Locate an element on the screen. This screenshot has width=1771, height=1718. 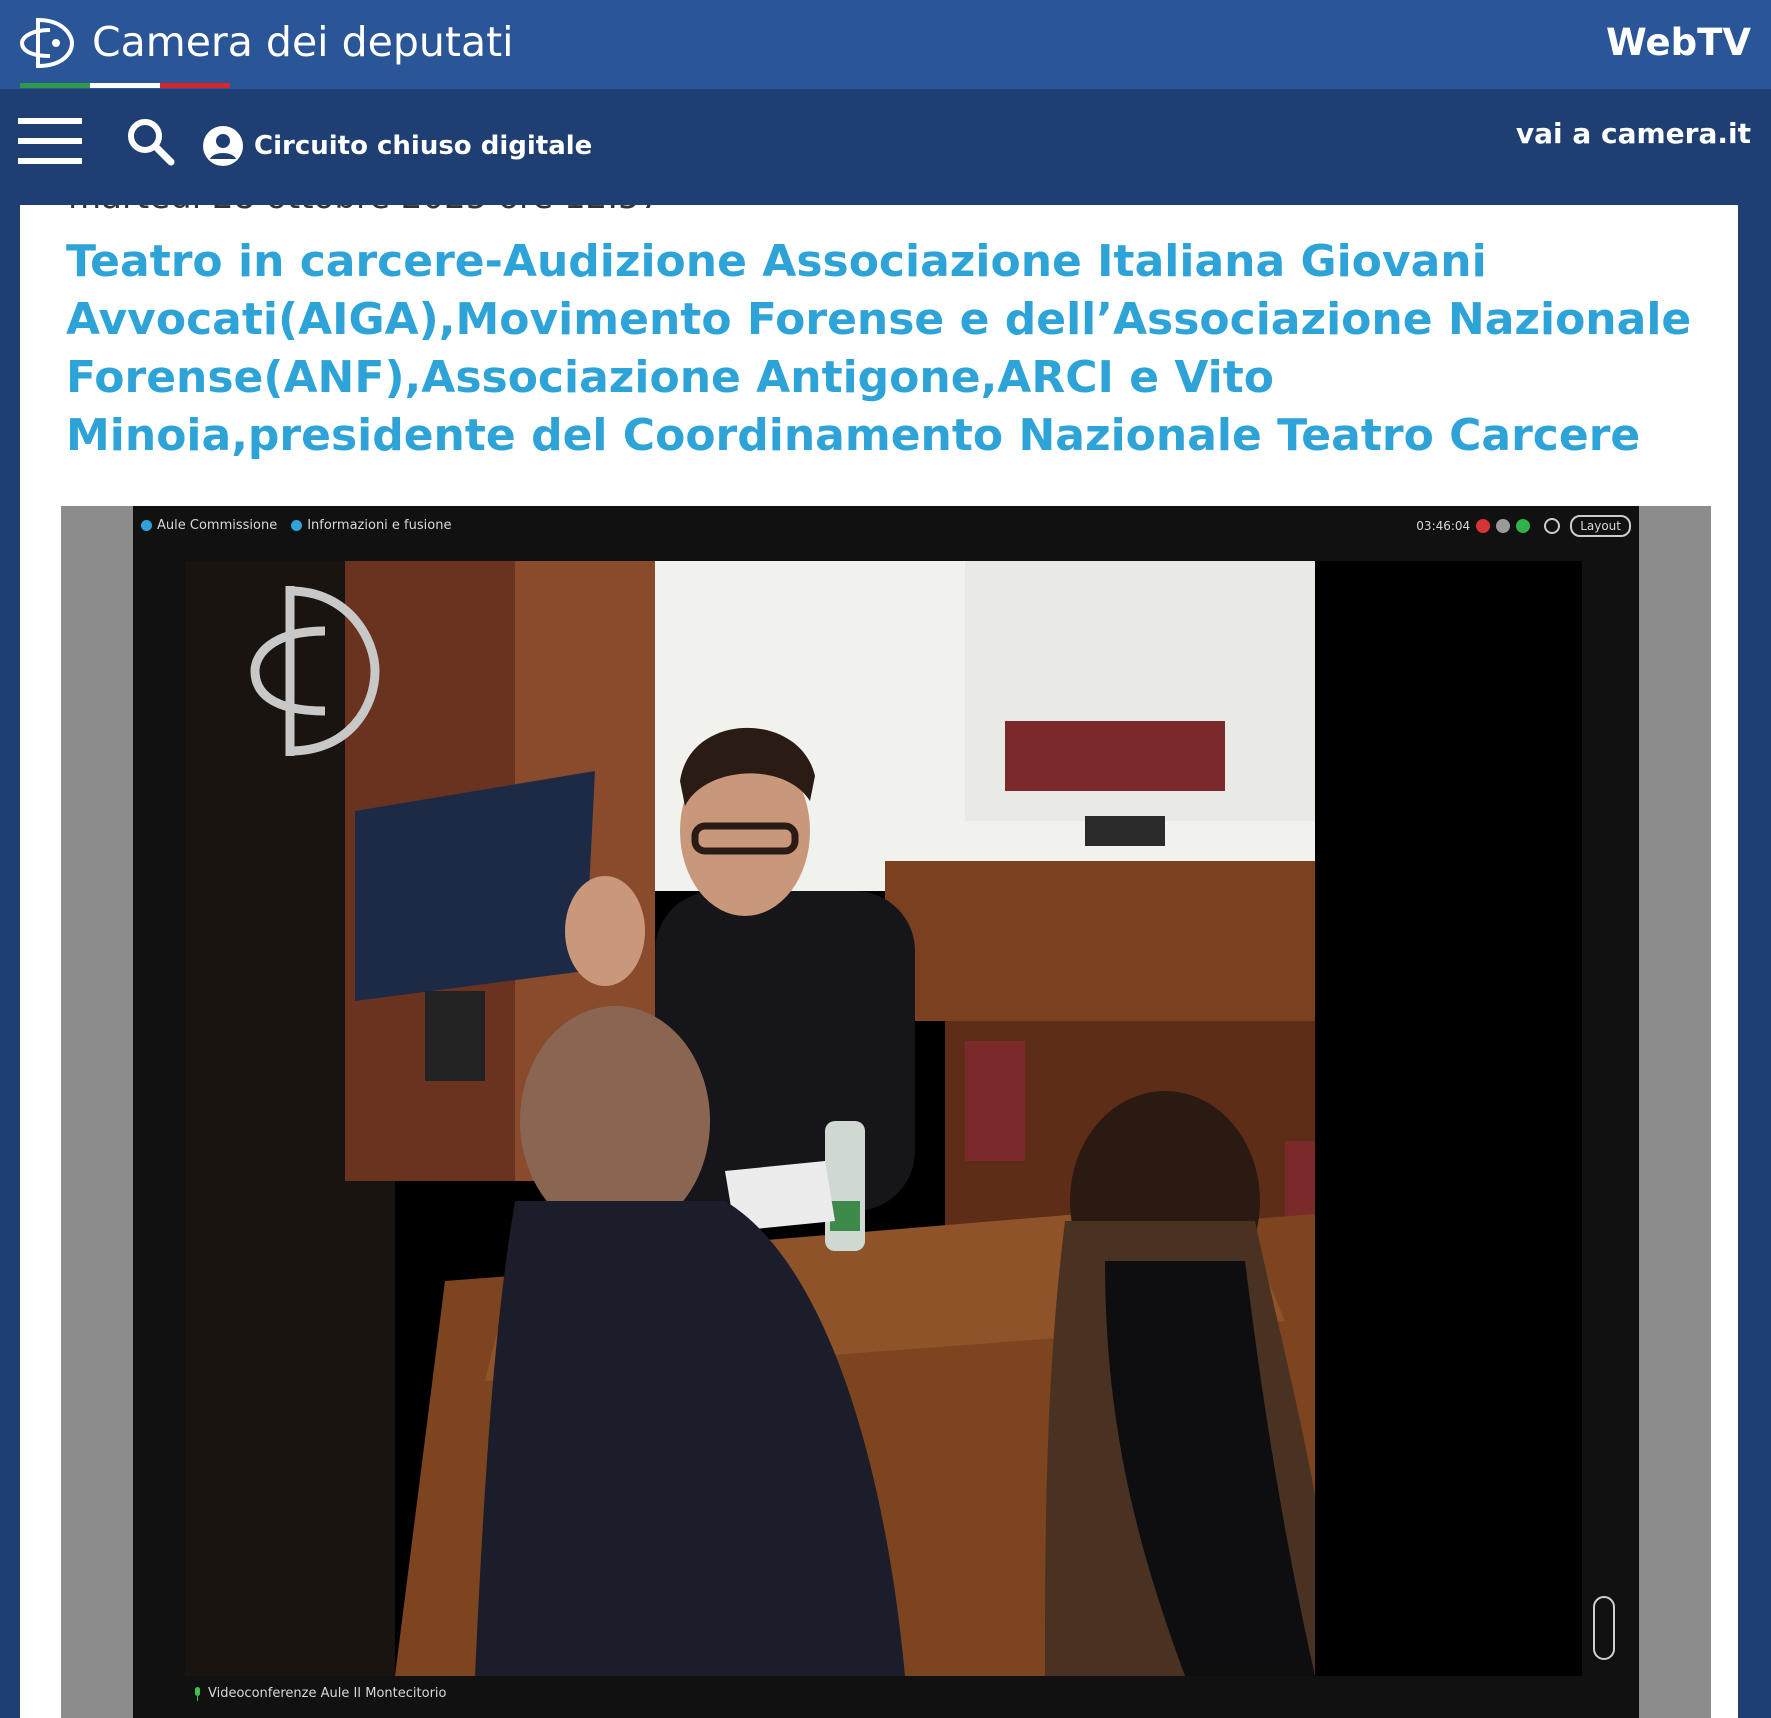
webtv-label: WebTV is located at coordinates (1678, 43).